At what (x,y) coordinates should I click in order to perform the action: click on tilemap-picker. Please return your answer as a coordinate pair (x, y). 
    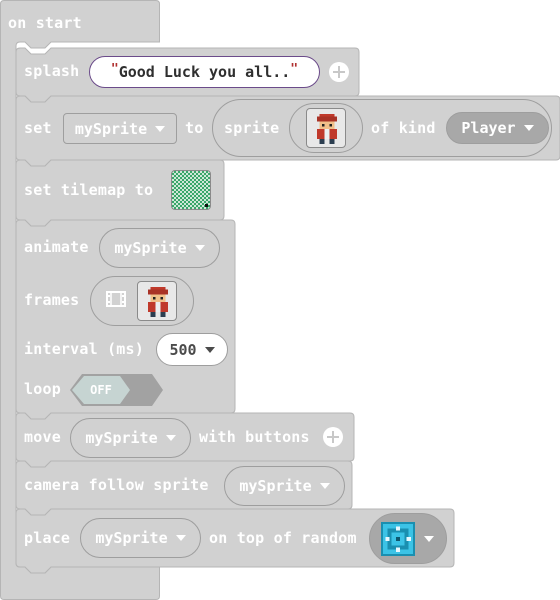
    Looking at the image, I should click on (191, 190).